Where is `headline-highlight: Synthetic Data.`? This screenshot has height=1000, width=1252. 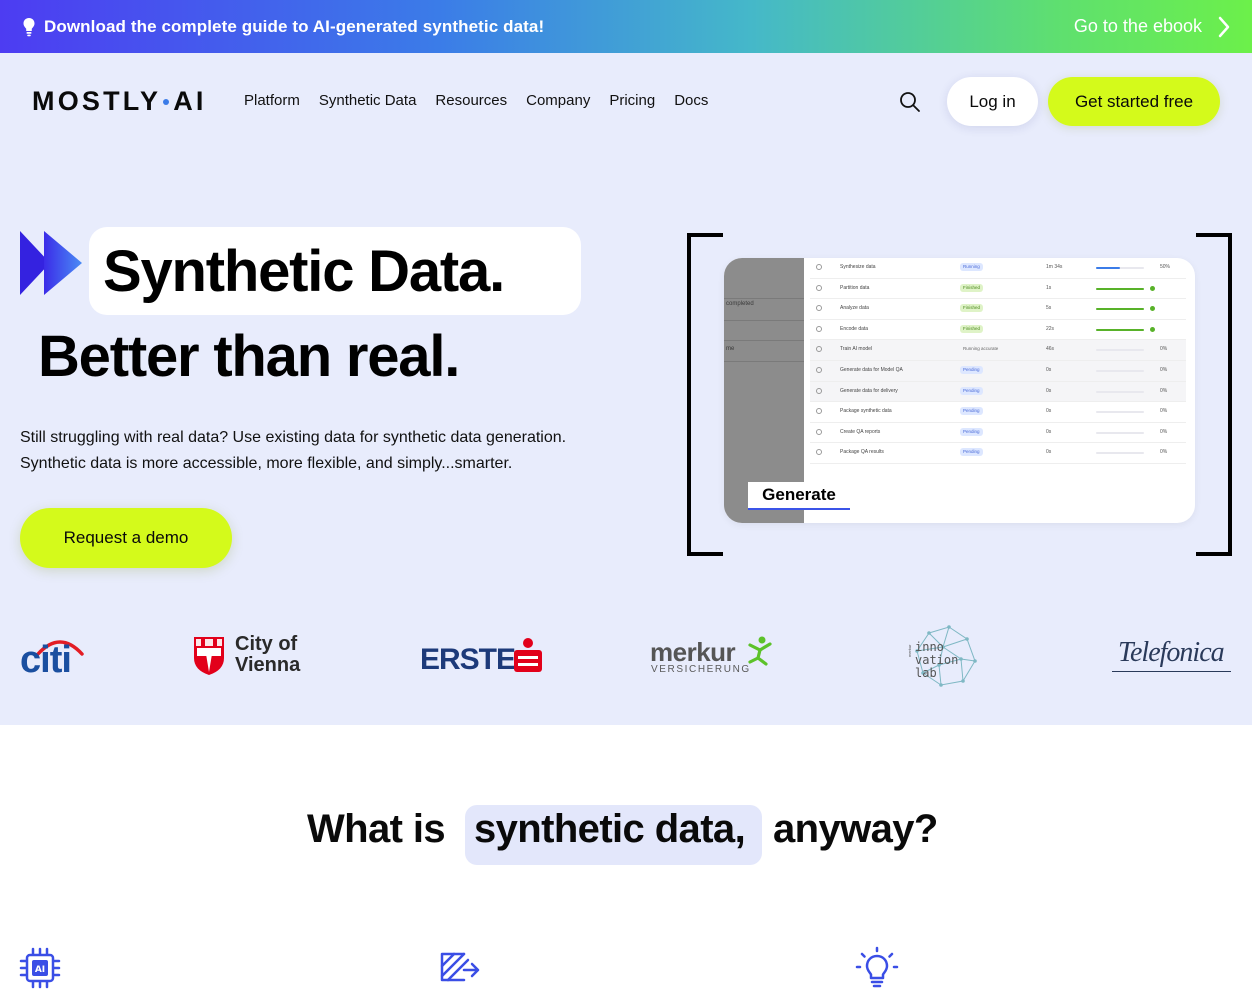
headline-highlight: Synthetic Data. is located at coordinates (335, 271).